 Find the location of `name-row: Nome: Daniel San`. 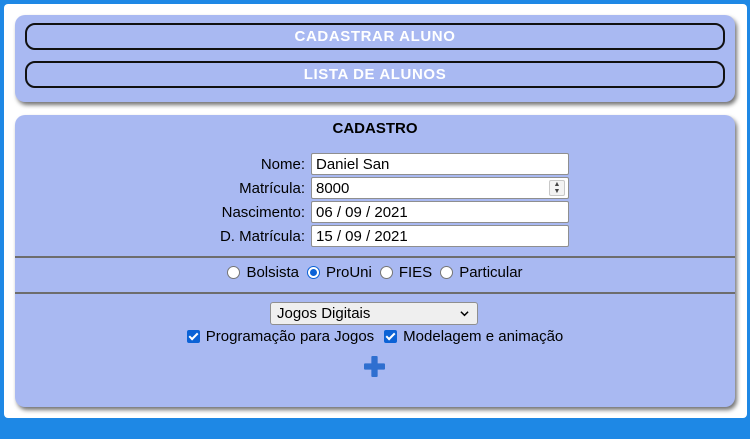

name-row: Nome: Daniel San is located at coordinates (375, 164).